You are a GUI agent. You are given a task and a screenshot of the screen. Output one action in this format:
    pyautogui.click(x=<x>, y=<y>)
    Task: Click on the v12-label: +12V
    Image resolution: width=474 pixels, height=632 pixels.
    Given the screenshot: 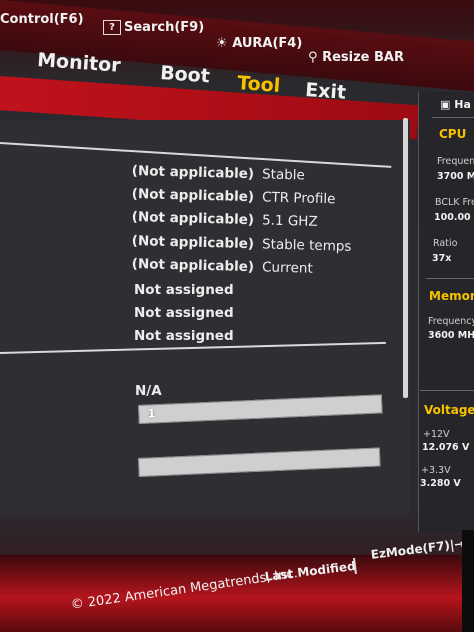 What is the action you would take?
    pyautogui.click(x=436, y=434)
    